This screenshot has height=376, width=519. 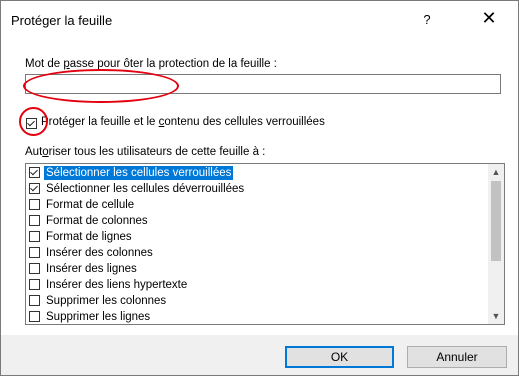 What do you see at coordinates (257, 316) in the screenshot?
I see `list-item: Supprimer les lignes` at bounding box center [257, 316].